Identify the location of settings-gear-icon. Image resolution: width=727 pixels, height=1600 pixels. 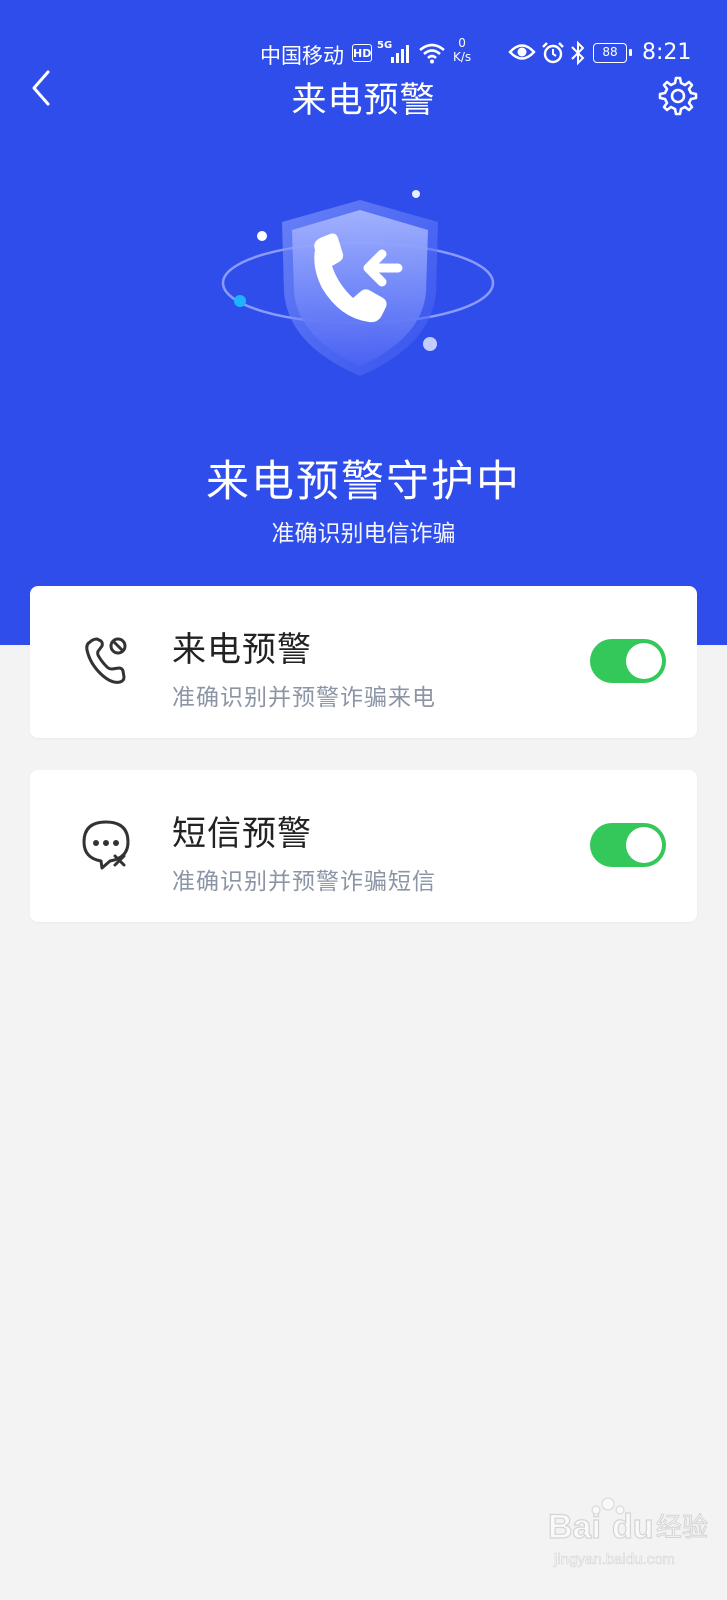
(677, 96).